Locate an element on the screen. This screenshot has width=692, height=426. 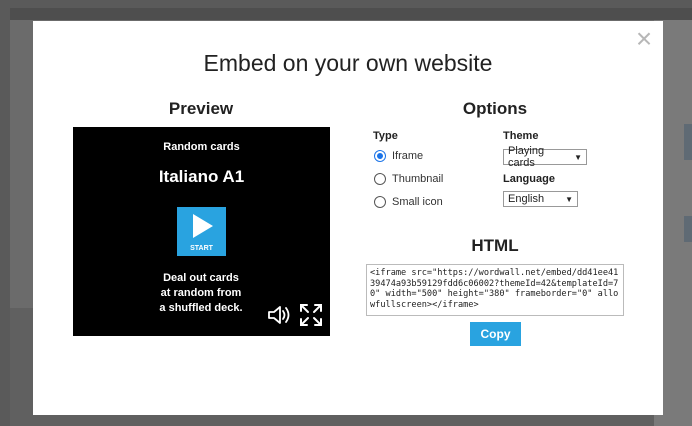
type-option-label: Thumbnail is located at coordinates (418, 179).